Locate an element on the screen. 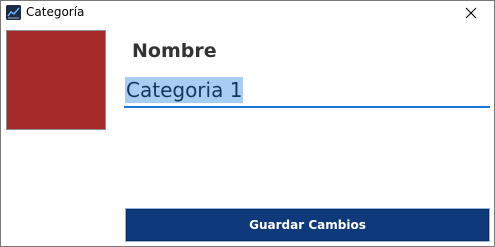 This screenshot has height=247, width=495. close-button is located at coordinates (471, 13).